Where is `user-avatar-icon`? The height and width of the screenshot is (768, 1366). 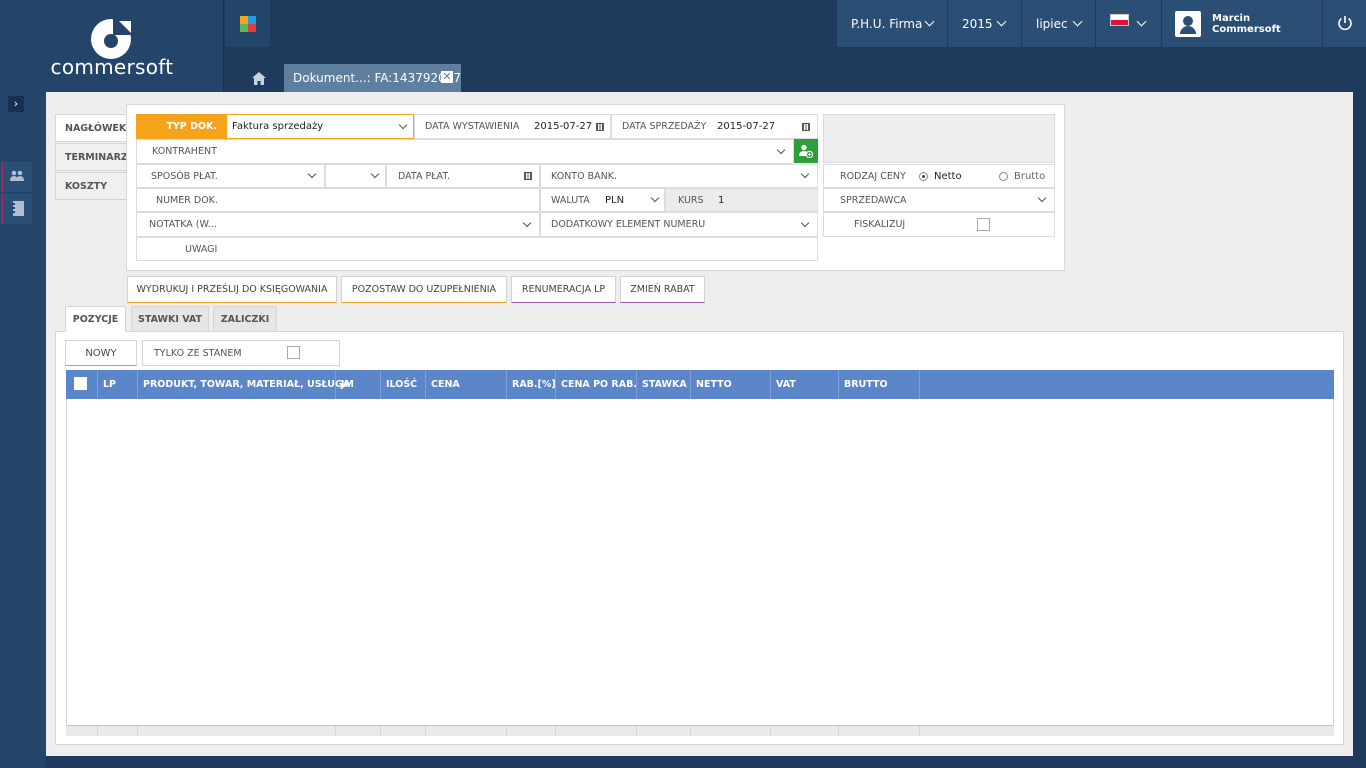 user-avatar-icon is located at coordinates (1188, 24).